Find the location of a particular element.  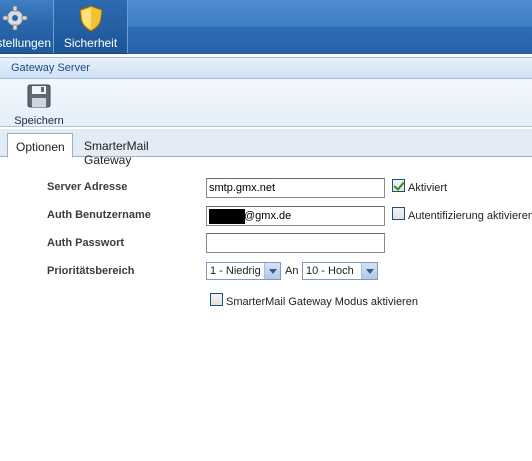

panel-title: Gateway Server is located at coordinates (50, 68).